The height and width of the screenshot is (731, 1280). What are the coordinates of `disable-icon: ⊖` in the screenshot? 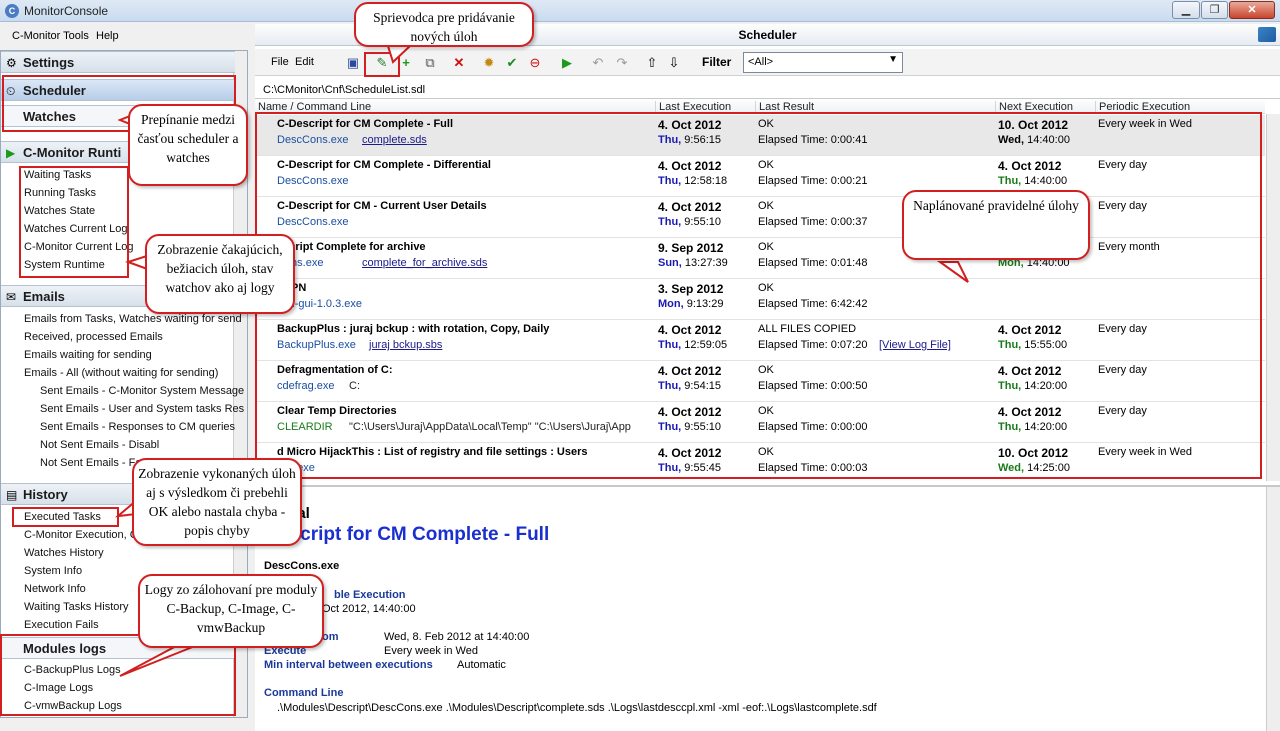 It's located at (535, 62).